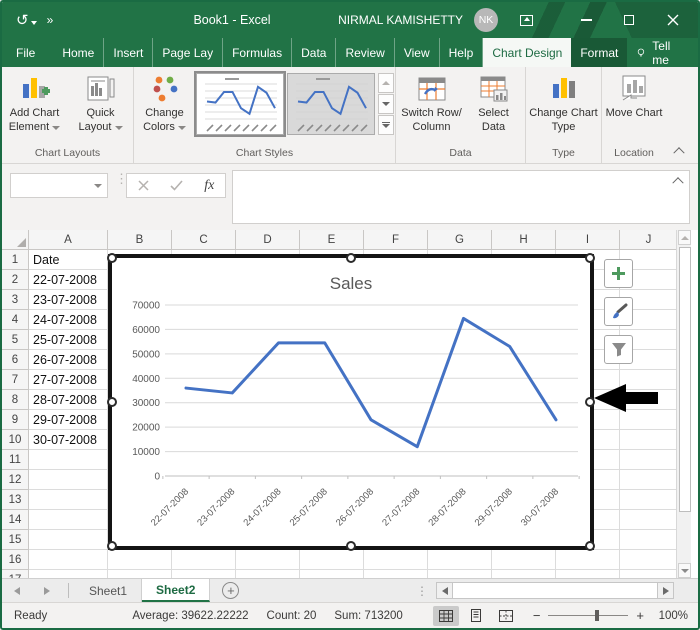 The image size is (700, 630). Describe the element at coordinates (15, 560) in the screenshot. I see `row-header-16: 16` at that location.